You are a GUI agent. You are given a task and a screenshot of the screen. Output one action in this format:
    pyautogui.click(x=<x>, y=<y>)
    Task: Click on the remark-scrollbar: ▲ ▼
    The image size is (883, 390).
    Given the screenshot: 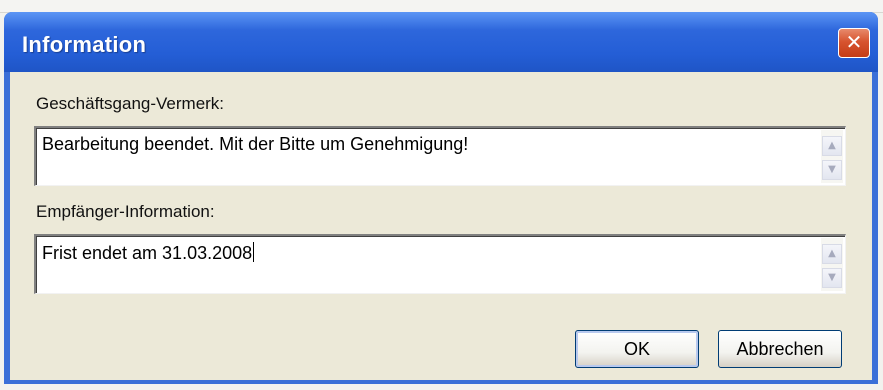 What is the action you would take?
    pyautogui.click(x=832, y=156)
    